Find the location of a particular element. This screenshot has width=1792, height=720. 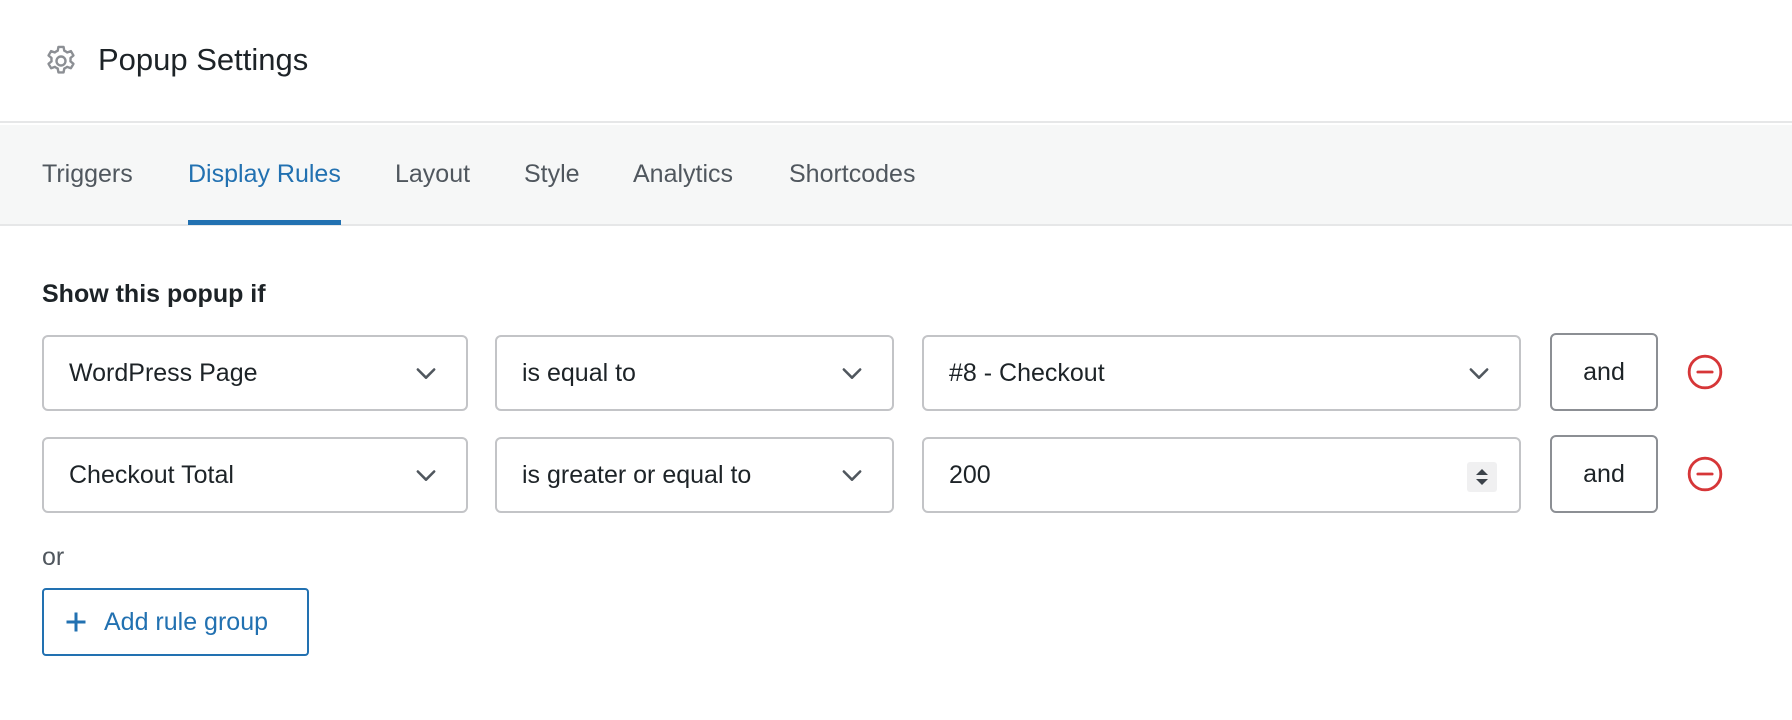

rule-2-field-select: Checkout Total is located at coordinates (255, 475).